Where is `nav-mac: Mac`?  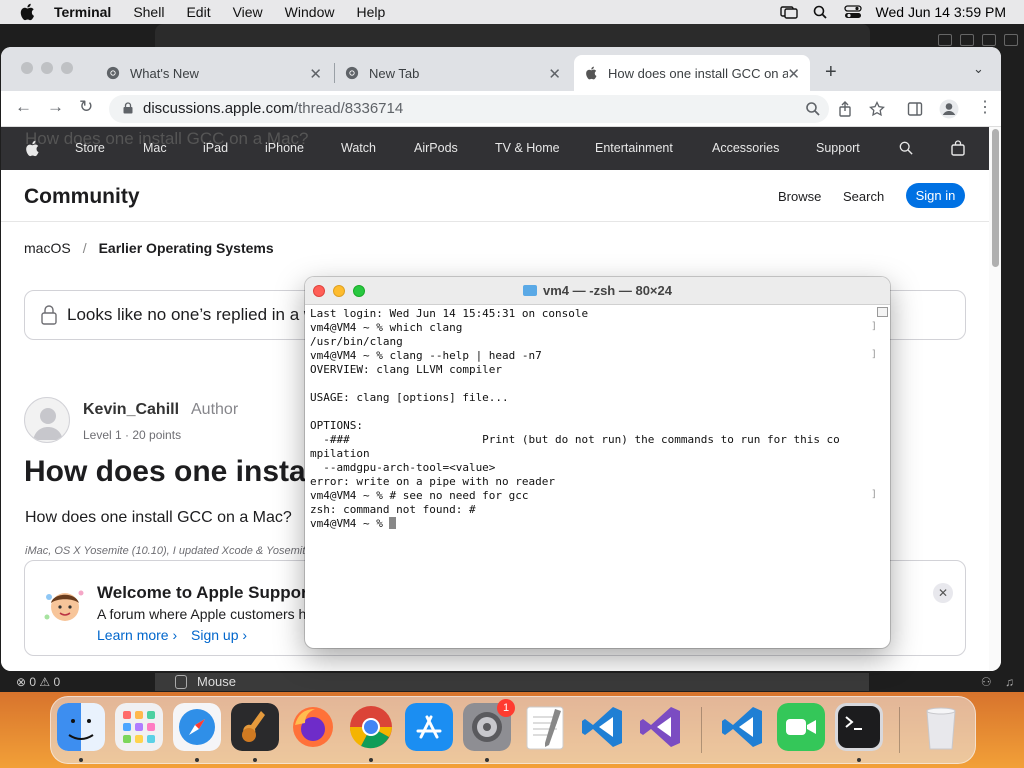 nav-mac: Mac is located at coordinates (155, 148).